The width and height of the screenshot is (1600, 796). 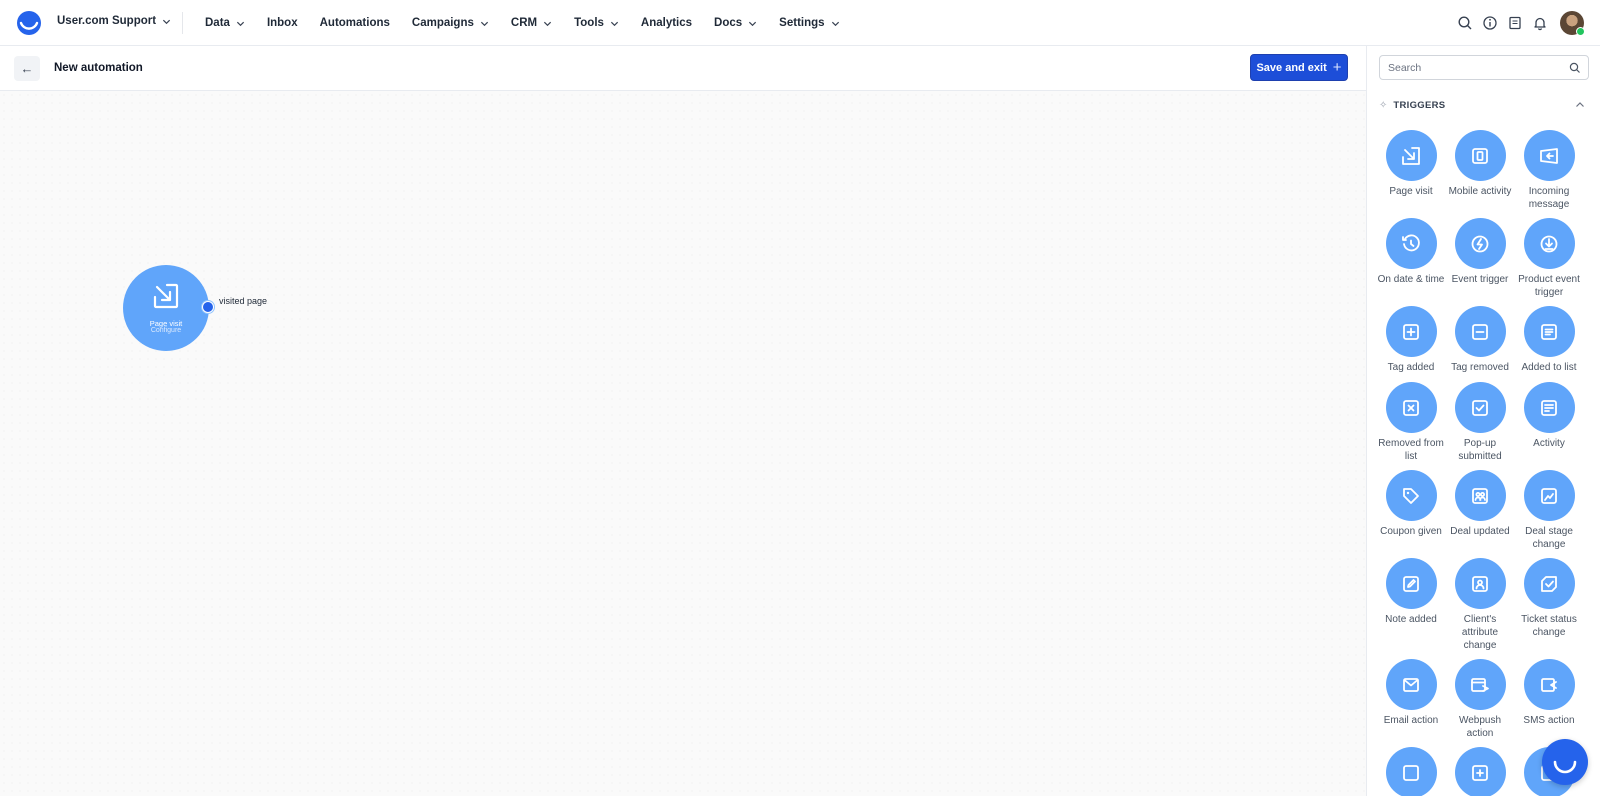 What do you see at coordinates (1480, 422) in the screenshot?
I see `trigger-pop-up-submitted: Pop-up submitted` at bounding box center [1480, 422].